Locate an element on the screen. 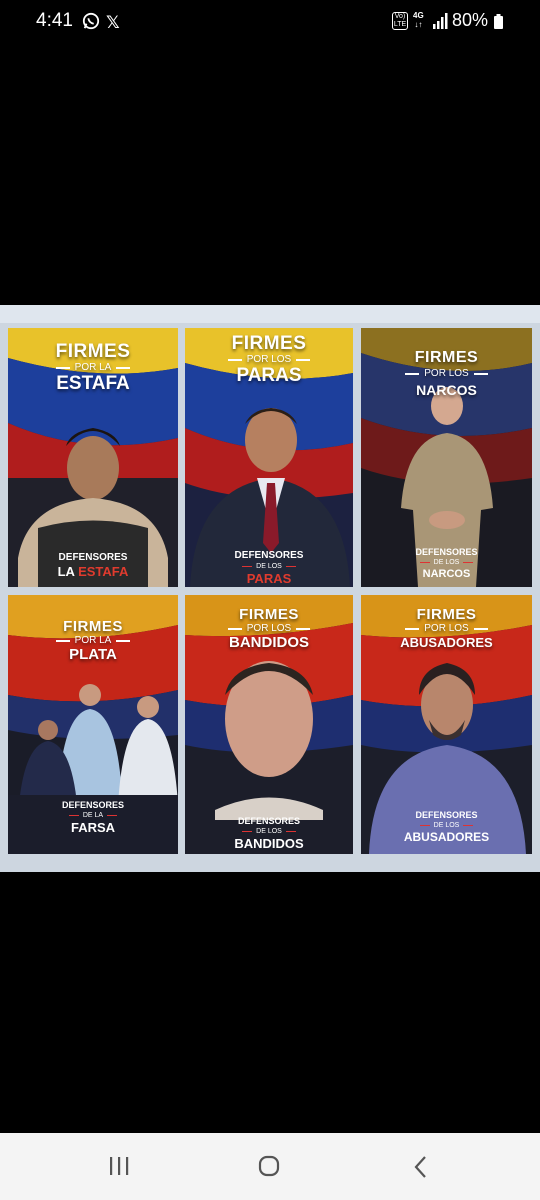 The height and width of the screenshot is (1200, 540). footer-topic-b: ESTAFA is located at coordinates (103, 571).